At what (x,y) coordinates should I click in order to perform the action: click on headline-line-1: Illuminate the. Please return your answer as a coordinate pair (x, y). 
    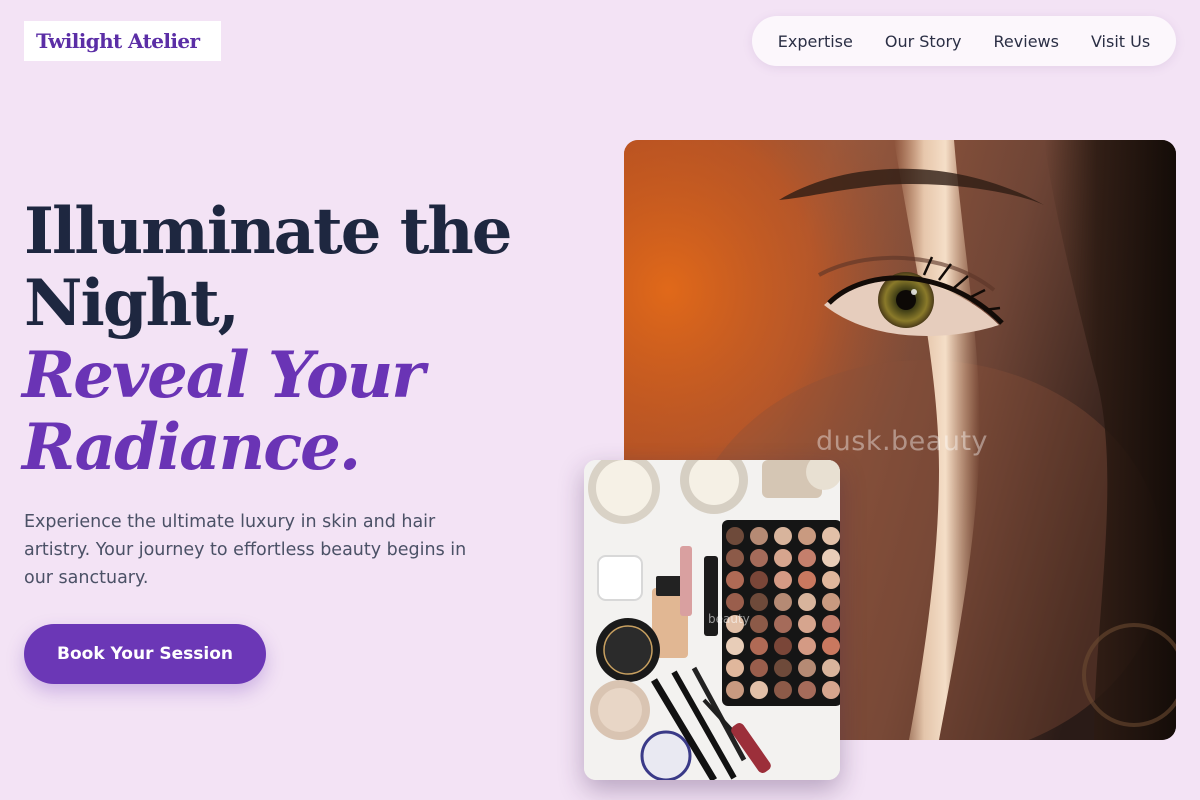
    Looking at the image, I should click on (268, 231).